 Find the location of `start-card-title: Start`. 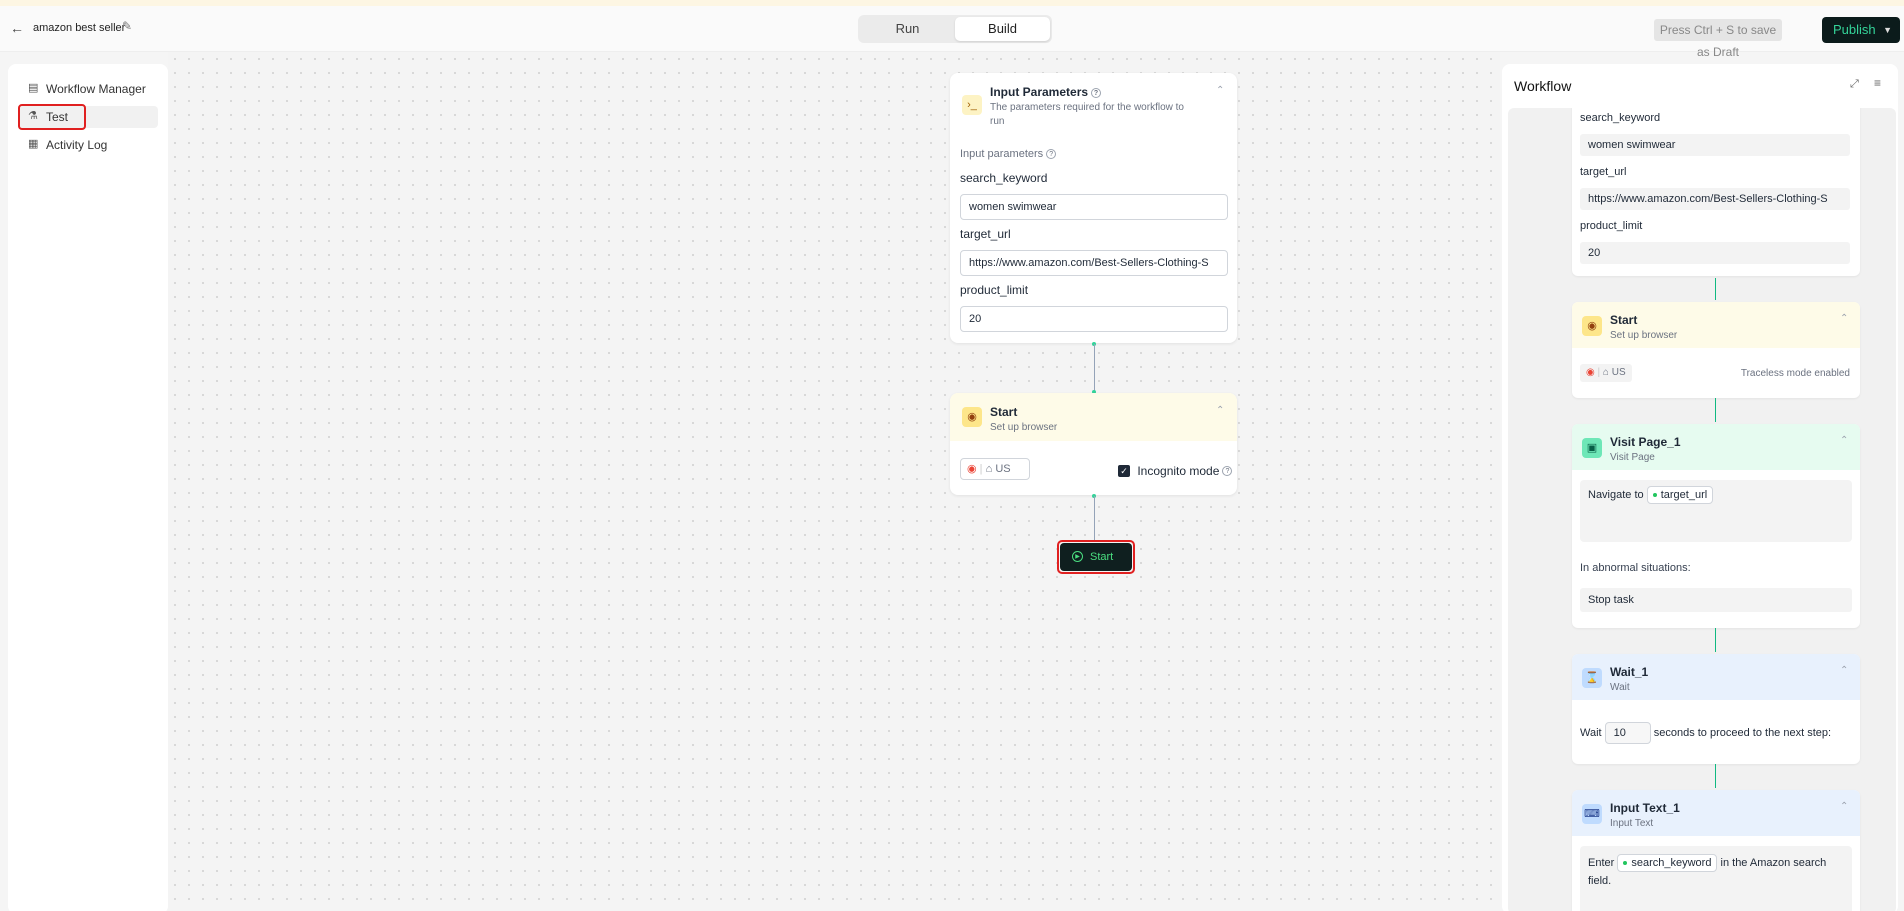

start-card-title: Start is located at coordinates (1004, 412).